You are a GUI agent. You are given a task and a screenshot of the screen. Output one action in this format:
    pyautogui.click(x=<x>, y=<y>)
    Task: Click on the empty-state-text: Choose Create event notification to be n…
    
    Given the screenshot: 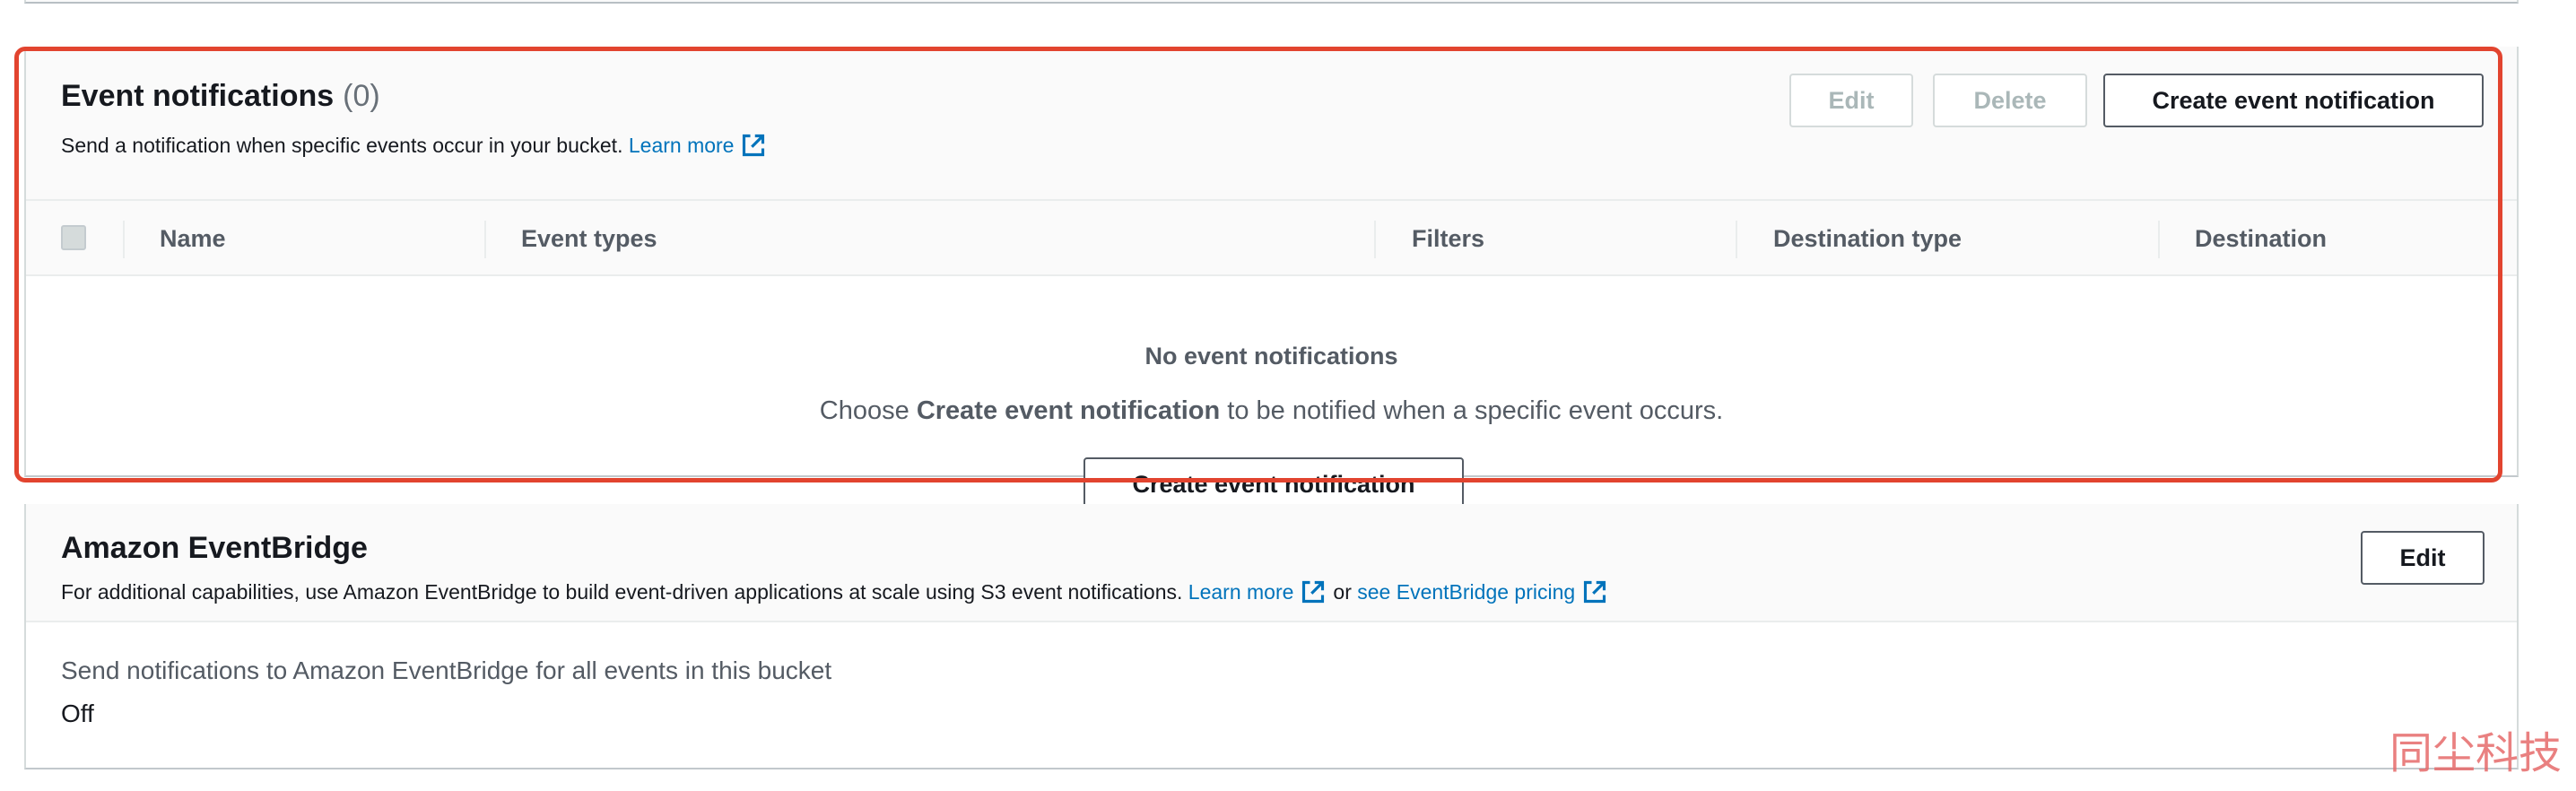 What is the action you would take?
    pyautogui.click(x=1271, y=410)
    